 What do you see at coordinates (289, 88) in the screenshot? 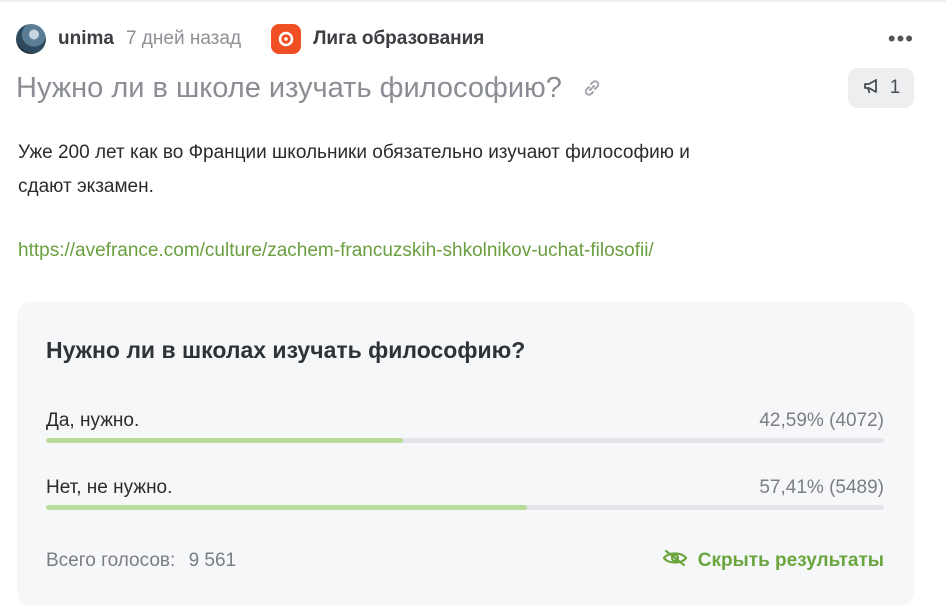
I see `post-title: Нужно ли в школе изучать философию?` at bounding box center [289, 88].